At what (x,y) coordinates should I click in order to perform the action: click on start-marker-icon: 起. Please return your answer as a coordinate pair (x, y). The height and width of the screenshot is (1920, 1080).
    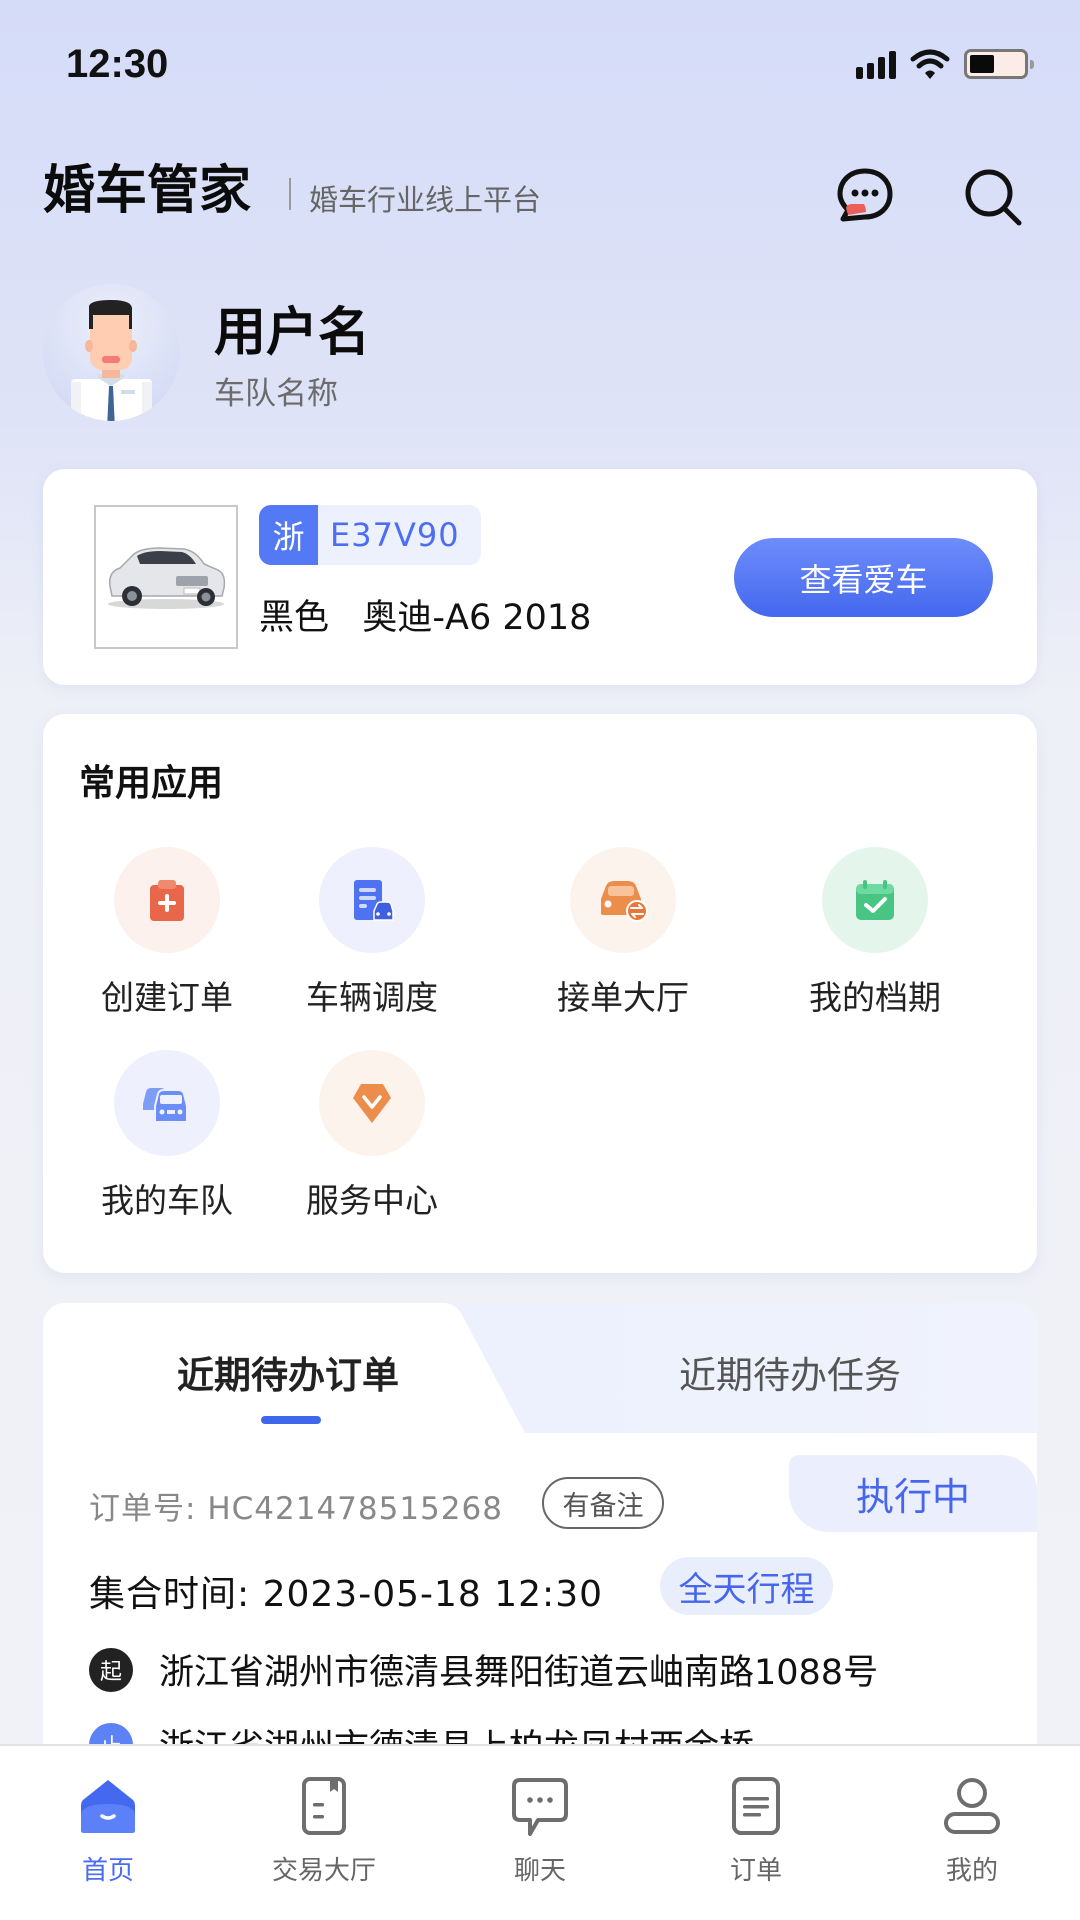
    Looking at the image, I should click on (111, 1669).